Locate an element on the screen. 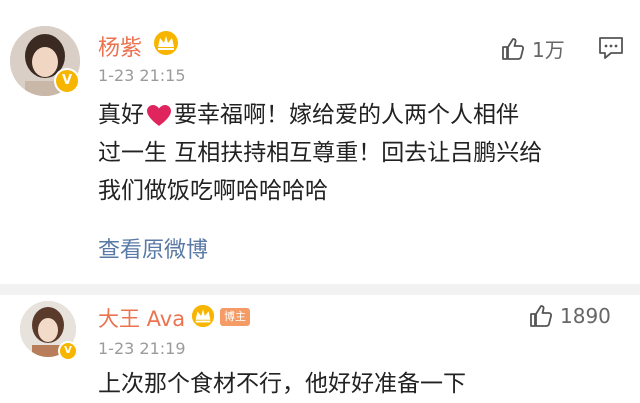 Image resolution: width=640 pixels, height=403 pixels. like-button: 1万 is located at coordinates (532, 48).